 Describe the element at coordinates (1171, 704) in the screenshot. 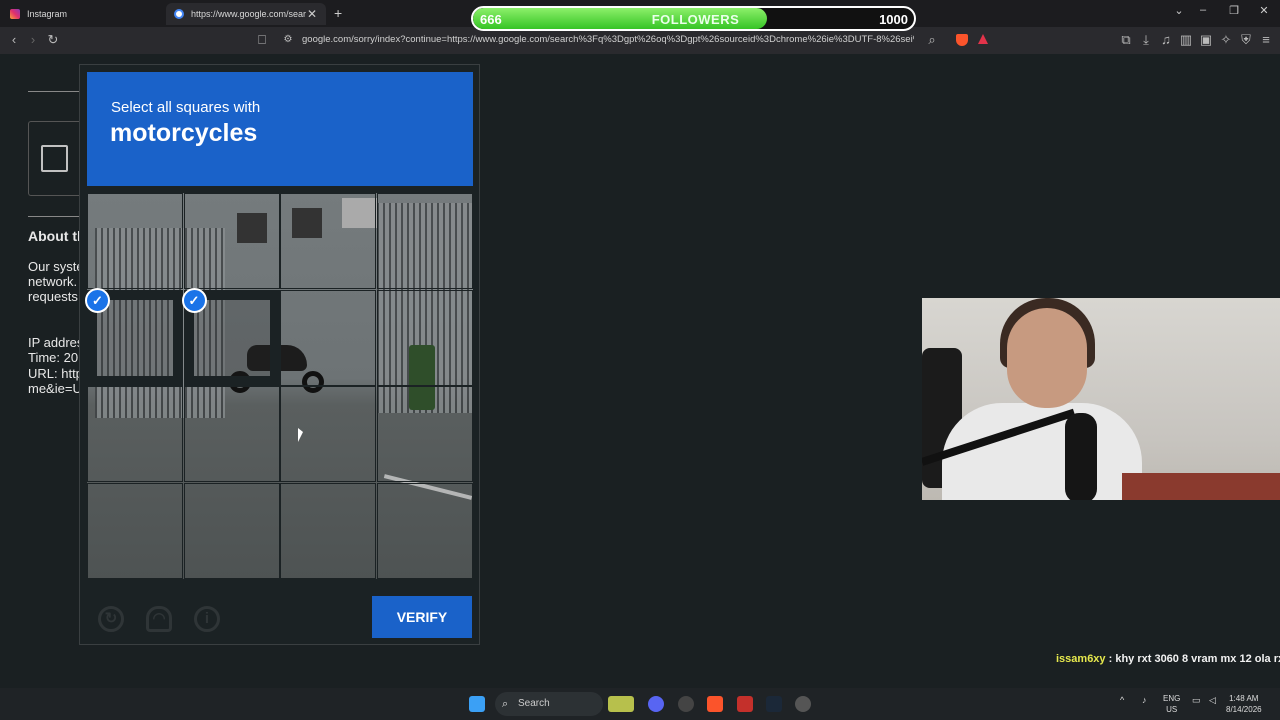

I see `language-indicator: ENG US` at that location.